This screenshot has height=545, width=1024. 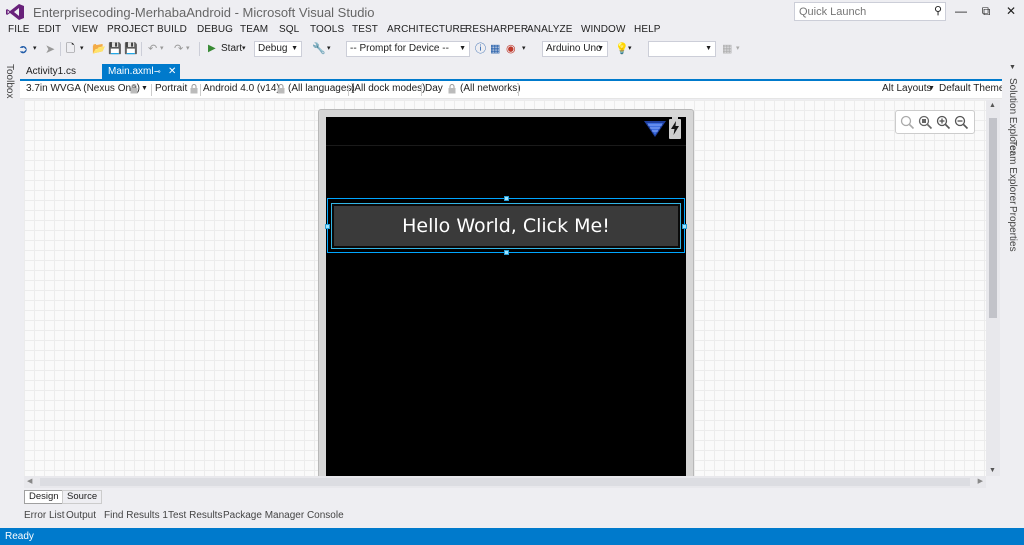 I want to click on night-mode-dropdown: Day, so click(x=434, y=88).